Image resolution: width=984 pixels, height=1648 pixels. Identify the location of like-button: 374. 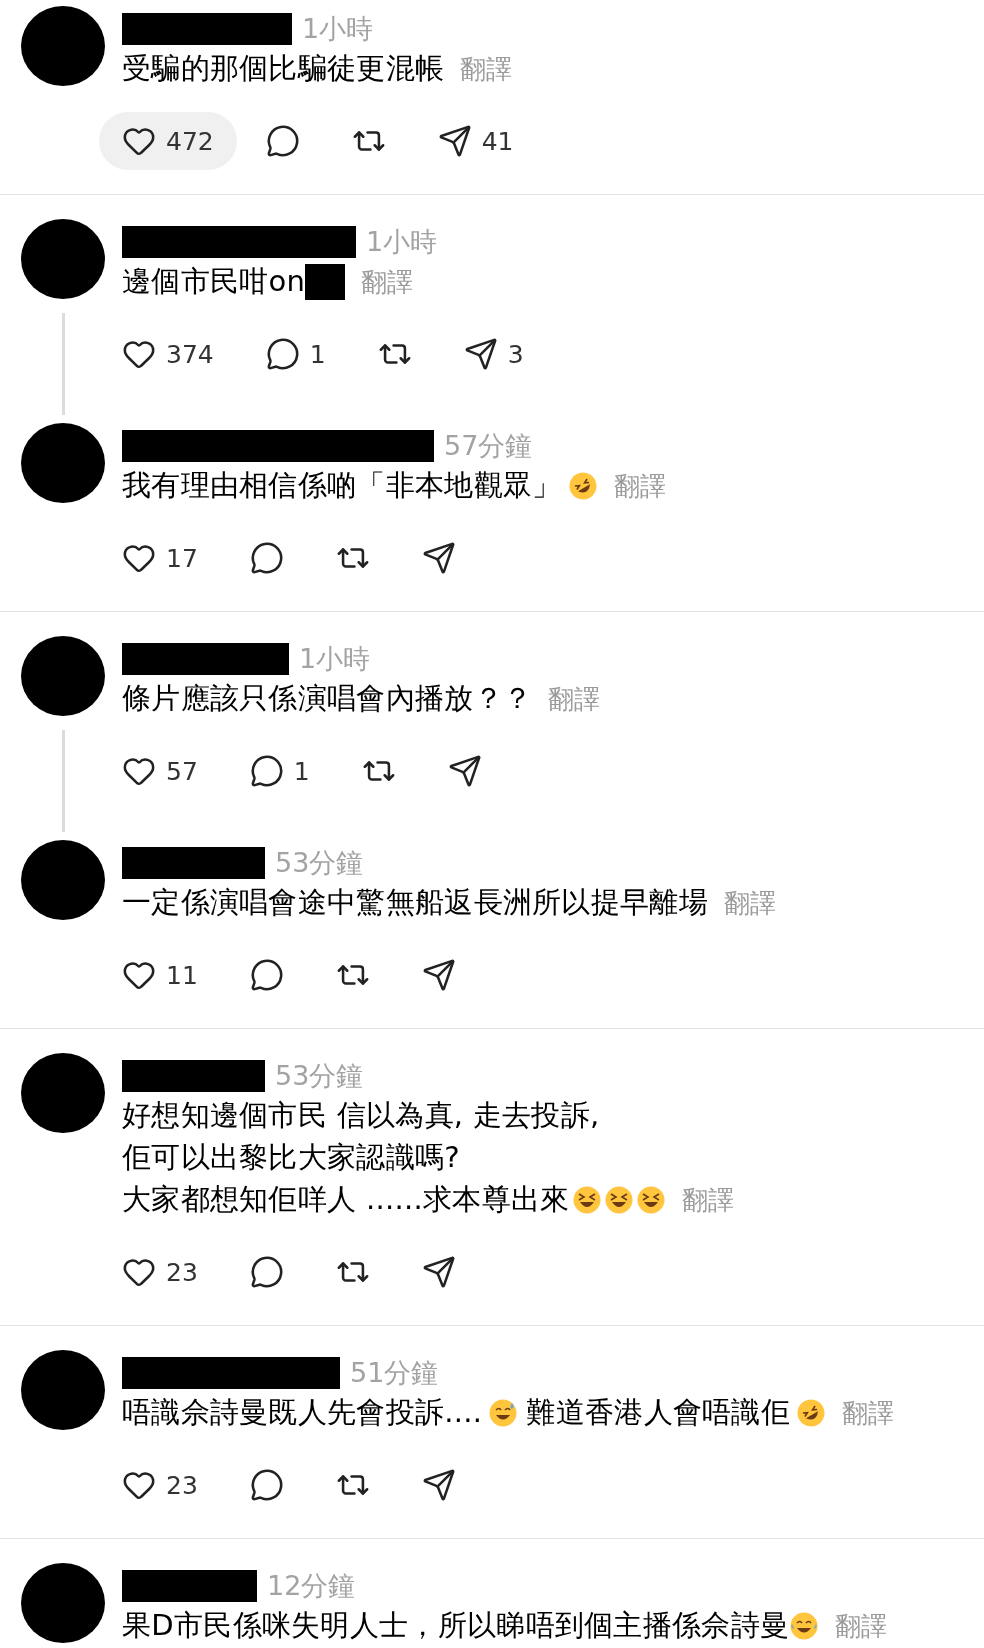
(168, 354).